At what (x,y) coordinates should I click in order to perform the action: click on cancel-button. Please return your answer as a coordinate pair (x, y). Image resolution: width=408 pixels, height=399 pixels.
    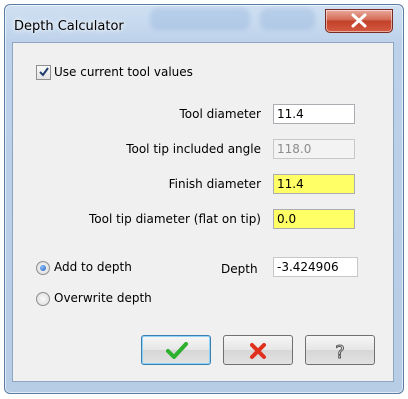
    Looking at the image, I should click on (258, 350).